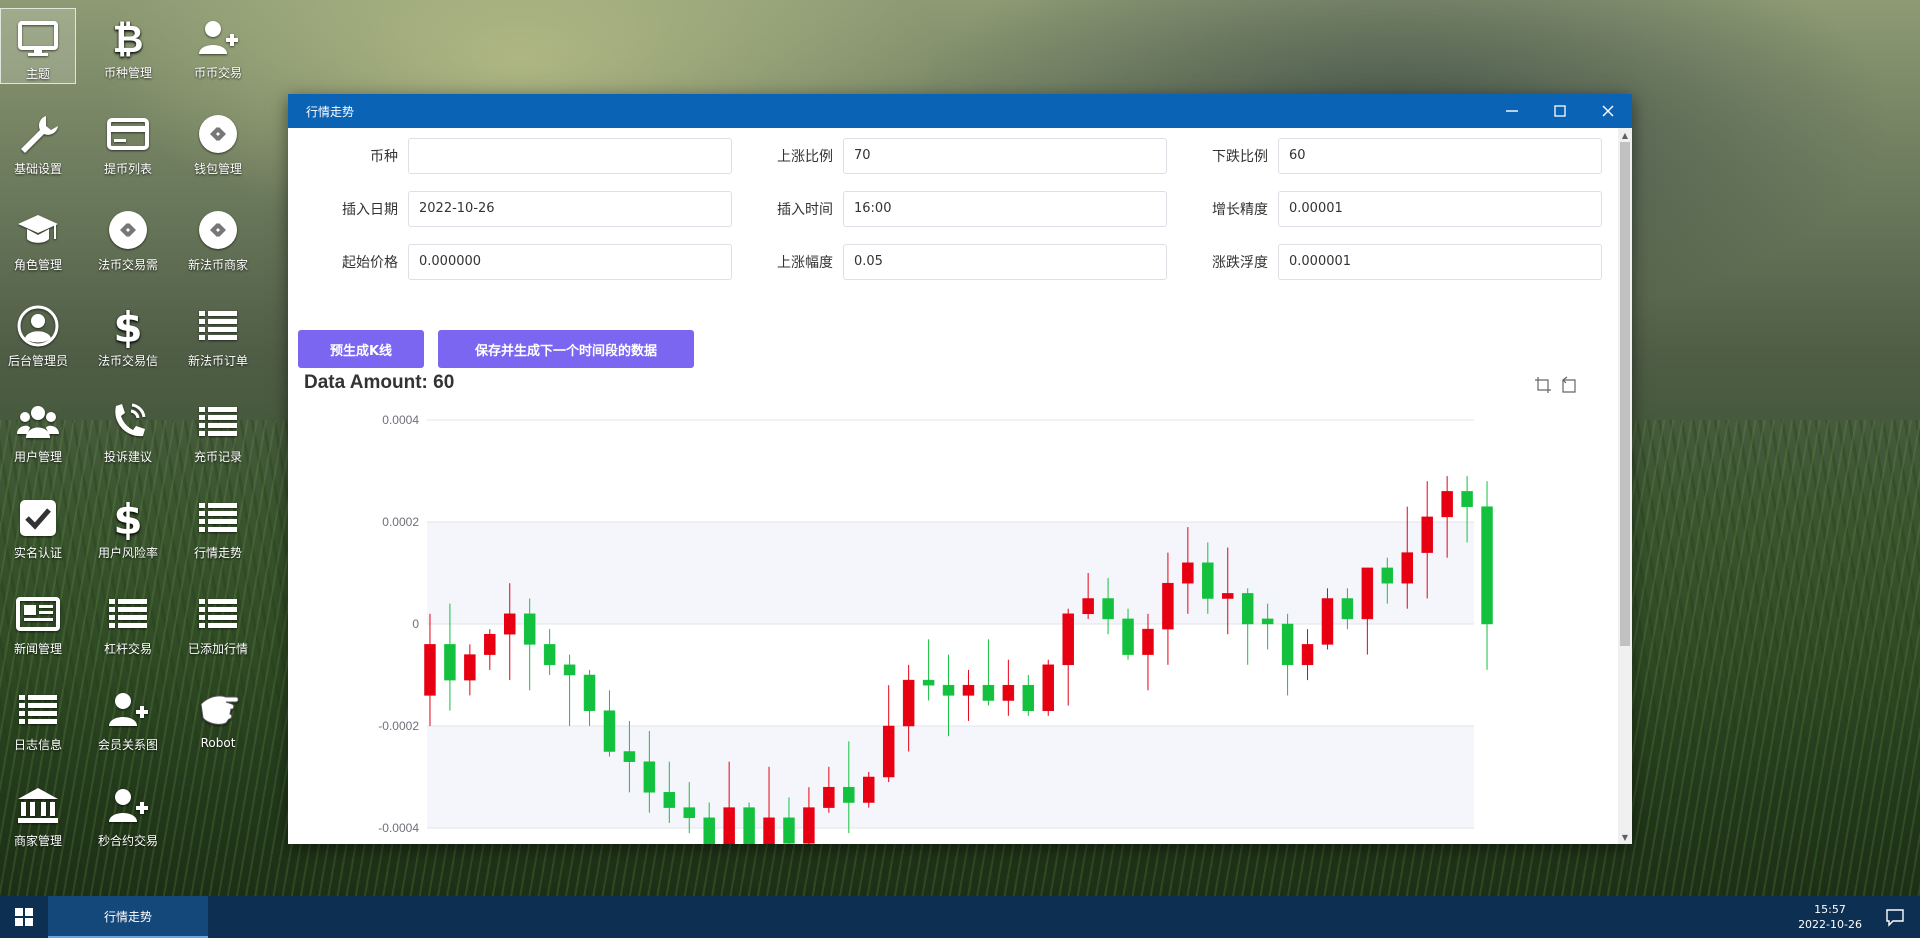 The width and height of the screenshot is (1920, 938). Describe the element at coordinates (218, 743) in the screenshot. I see `desktop-icon-label: Robot` at that location.